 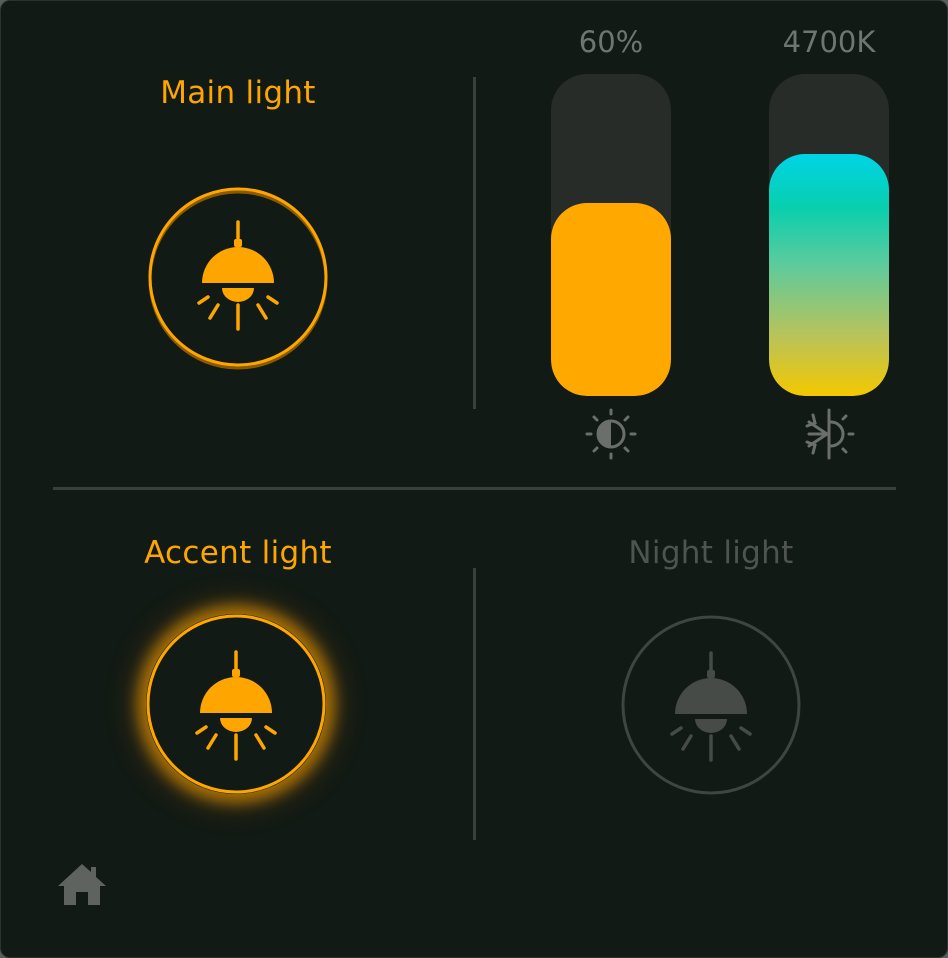 What do you see at coordinates (474, 704) in the screenshot?
I see `accent-light-divider` at bounding box center [474, 704].